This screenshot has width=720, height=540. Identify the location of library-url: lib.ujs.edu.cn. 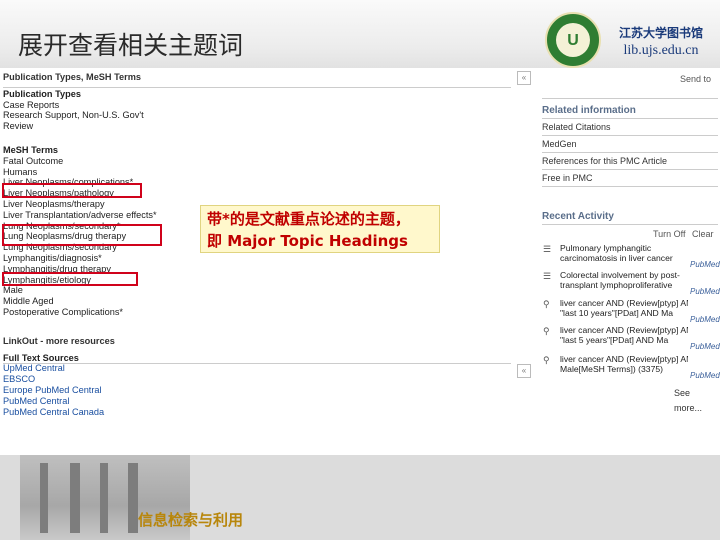
(661, 50).